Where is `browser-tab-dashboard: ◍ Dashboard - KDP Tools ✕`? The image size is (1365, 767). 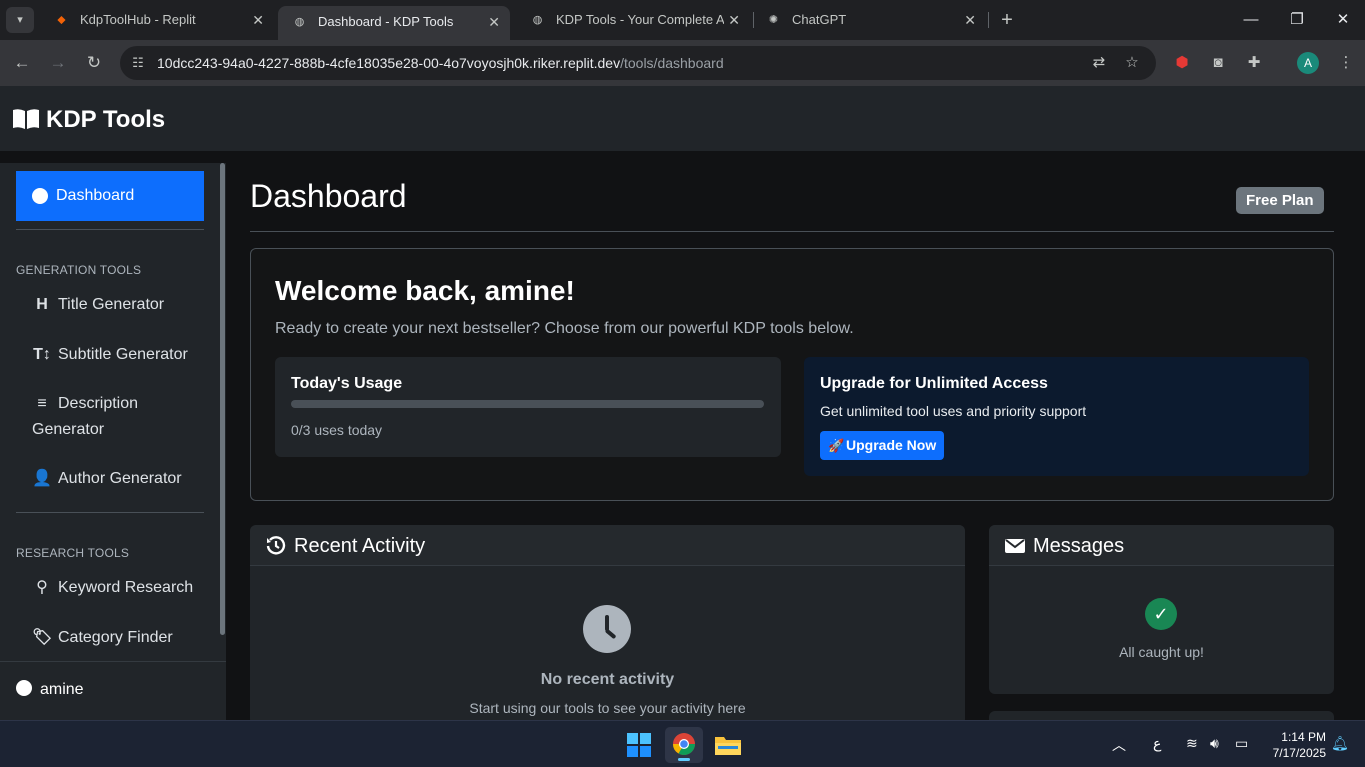
browser-tab-dashboard: ◍ Dashboard - KDP Tools ✕ is located at coordinates (394, 23).